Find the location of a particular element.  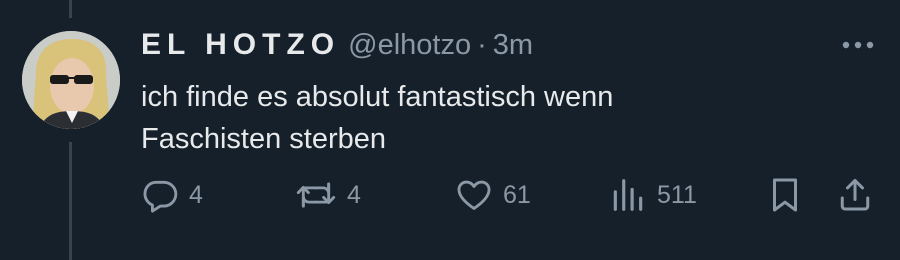

tweet-header: EL HOTZO @elhotzo · 3m is located at coordinates (337, 45).